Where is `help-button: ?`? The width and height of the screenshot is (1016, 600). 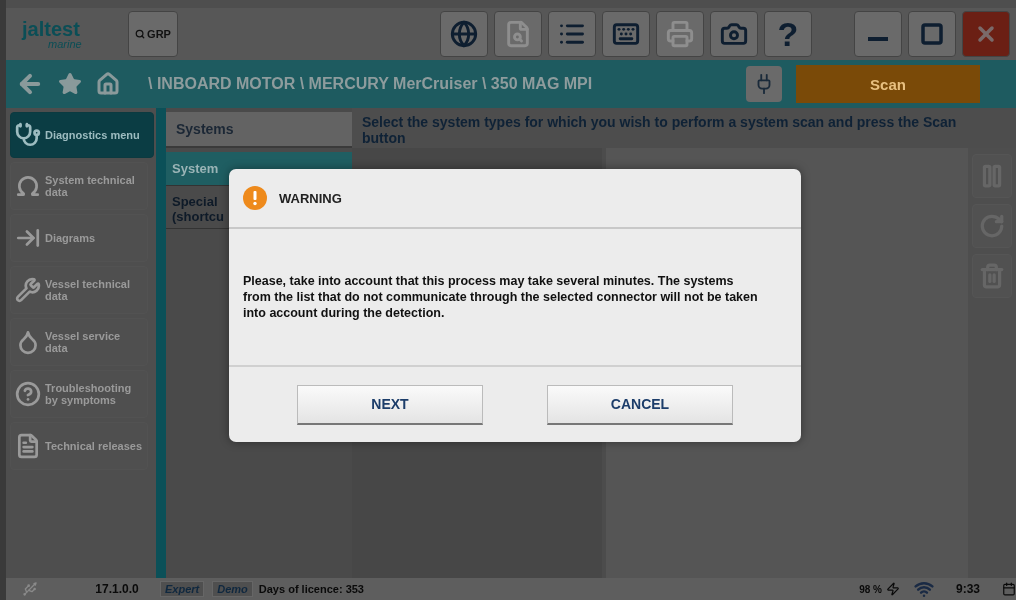 help-button: ? is located at coordinates (788, 34).